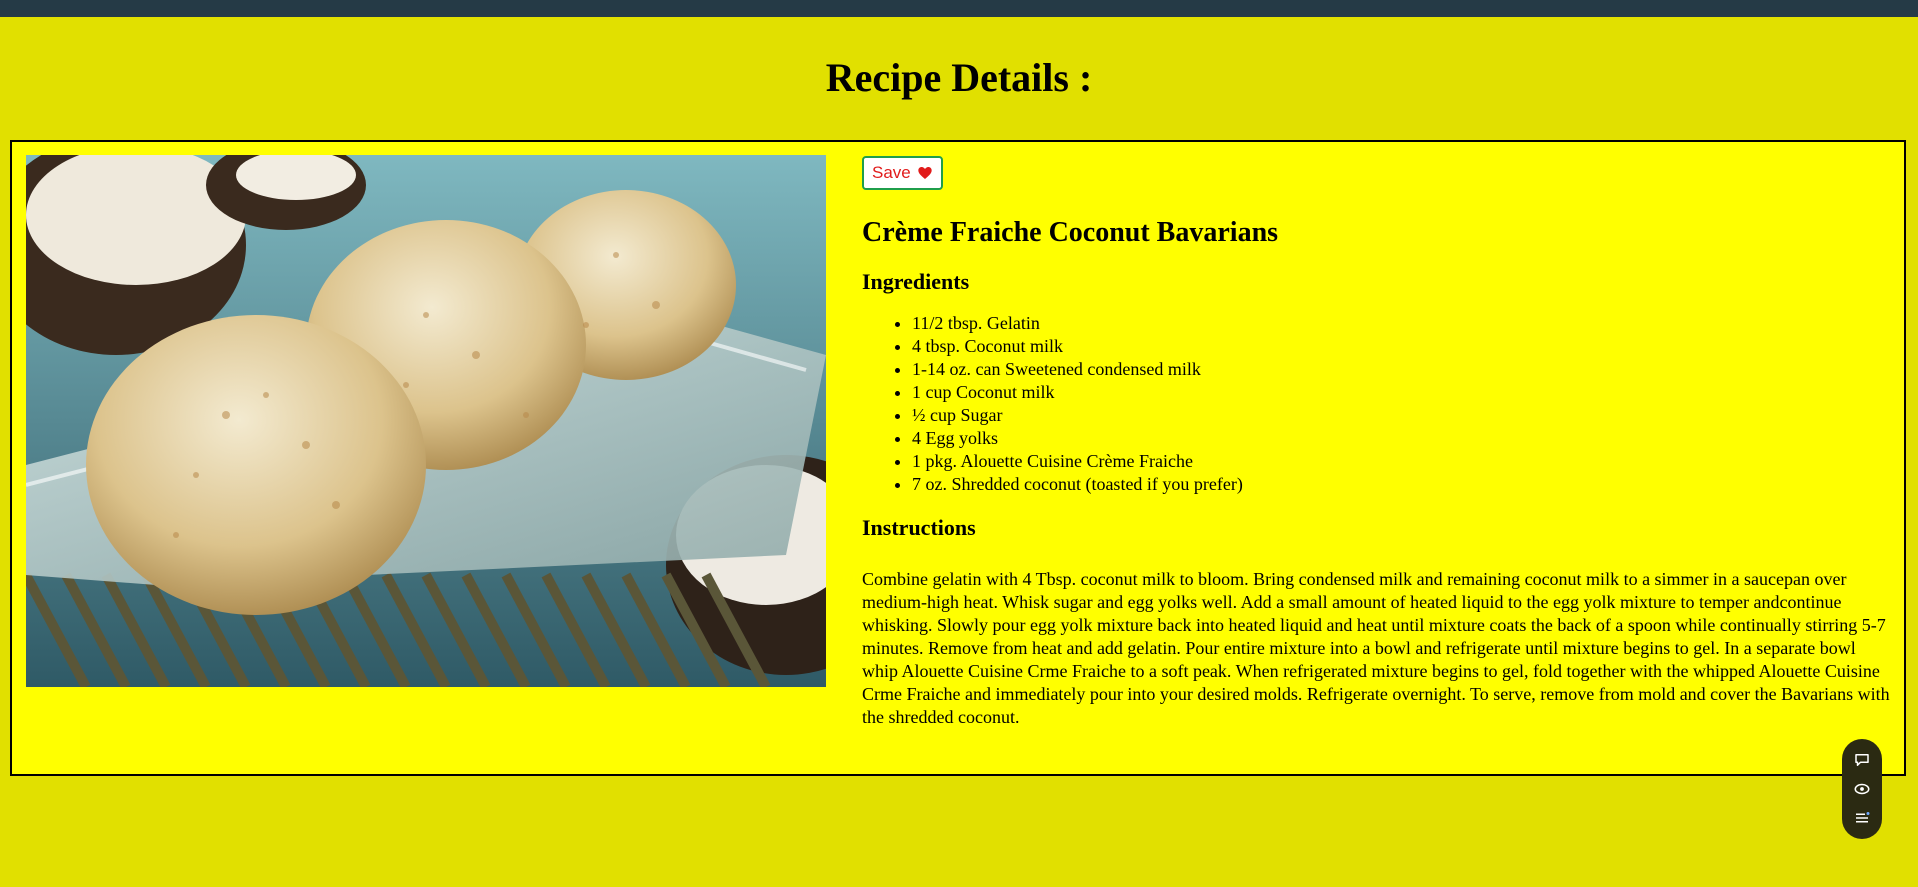 The height and width of the screenshot is (887, 1918). I want to click on browser-top-bar, so click(959, 8).